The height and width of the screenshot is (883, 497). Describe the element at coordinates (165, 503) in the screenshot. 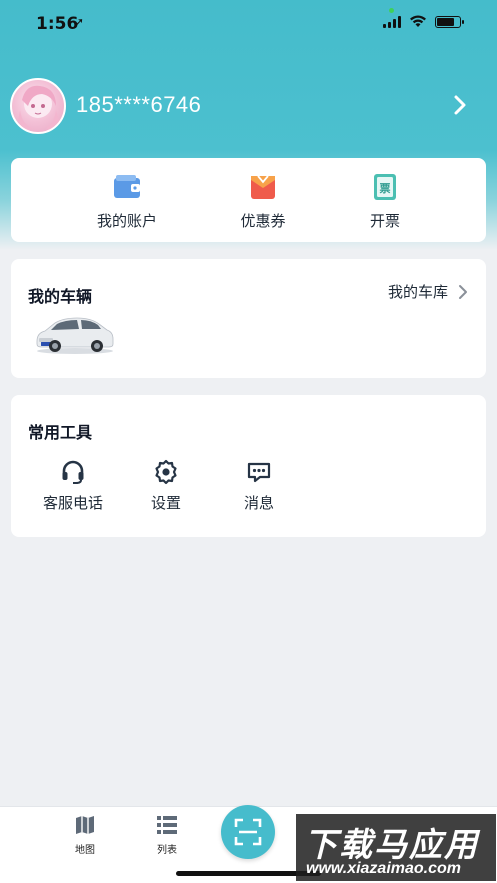

I see `settings-label: 设置` at that location.